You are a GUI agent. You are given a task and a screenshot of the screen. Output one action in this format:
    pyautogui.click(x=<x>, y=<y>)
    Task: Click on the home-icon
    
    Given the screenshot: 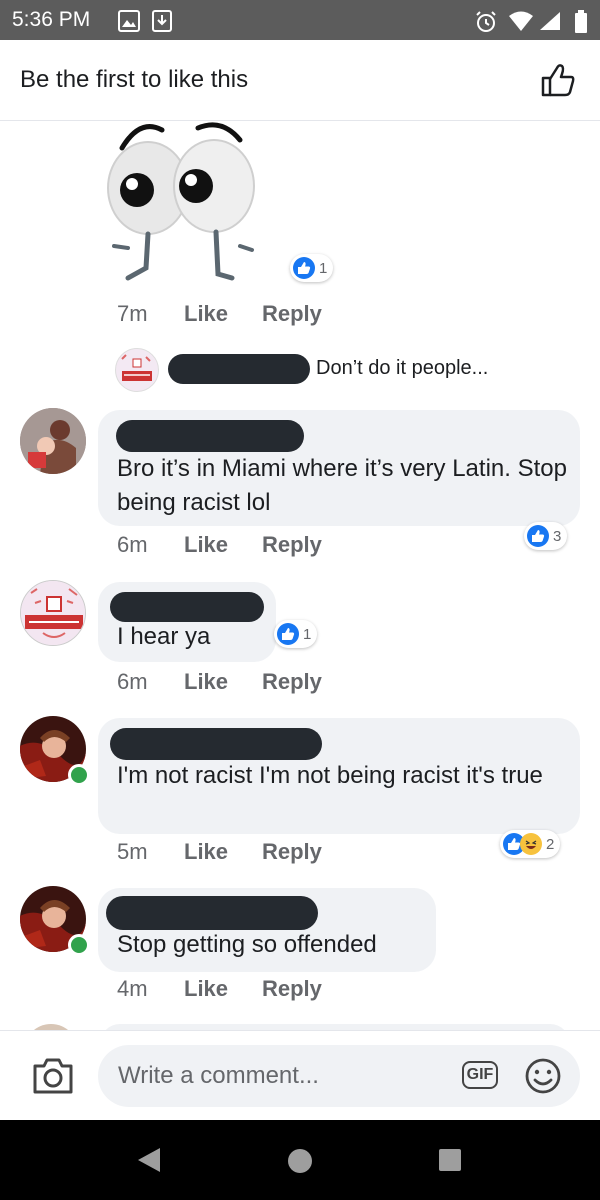 What is the action you would take?
    pyautogui.click(x=300, y=1161)
    